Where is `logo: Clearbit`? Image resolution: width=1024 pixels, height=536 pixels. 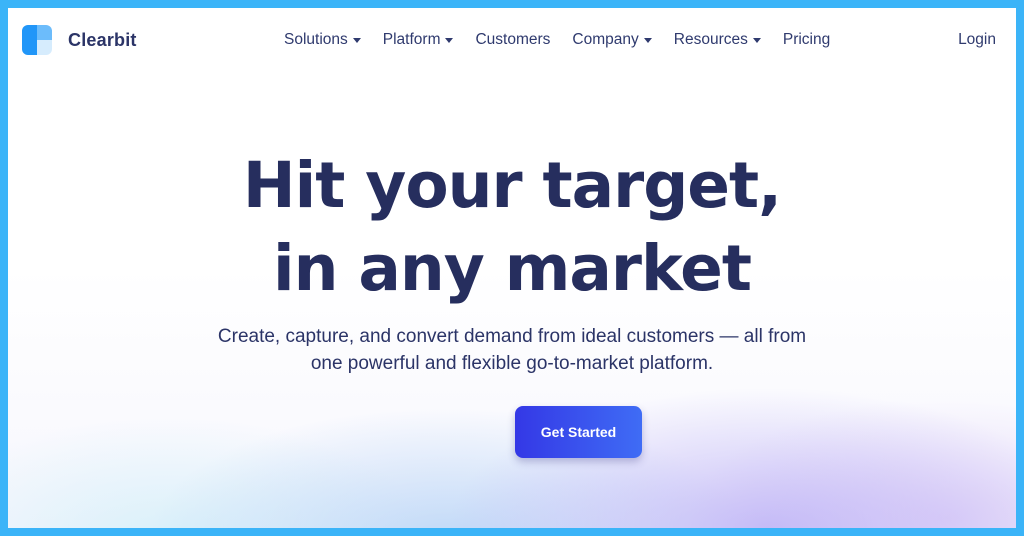 logo: Clearbit is located at coordinates (79, 40).